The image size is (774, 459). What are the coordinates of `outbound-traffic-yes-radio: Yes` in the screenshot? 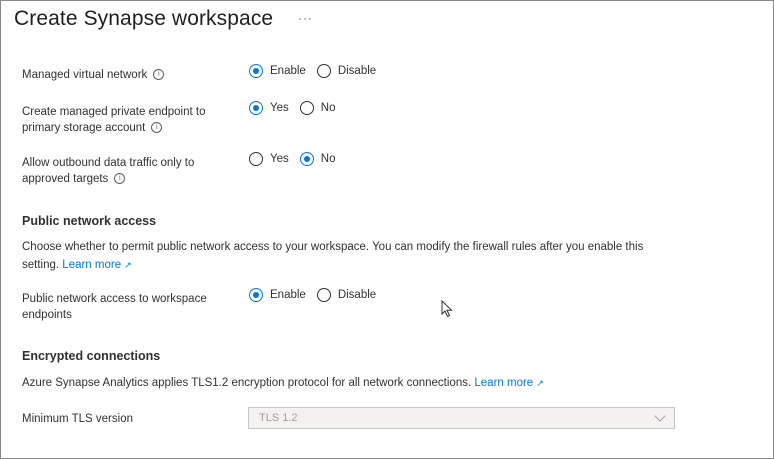 It's located at (269, 159).